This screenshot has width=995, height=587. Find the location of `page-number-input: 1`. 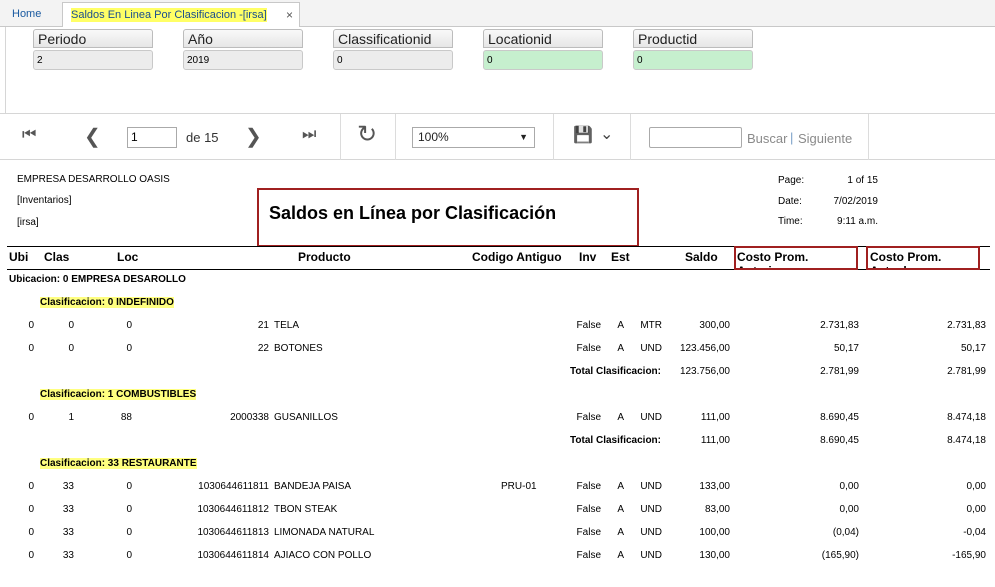

page-number-input: 1 is located at coordinates (152, 137).